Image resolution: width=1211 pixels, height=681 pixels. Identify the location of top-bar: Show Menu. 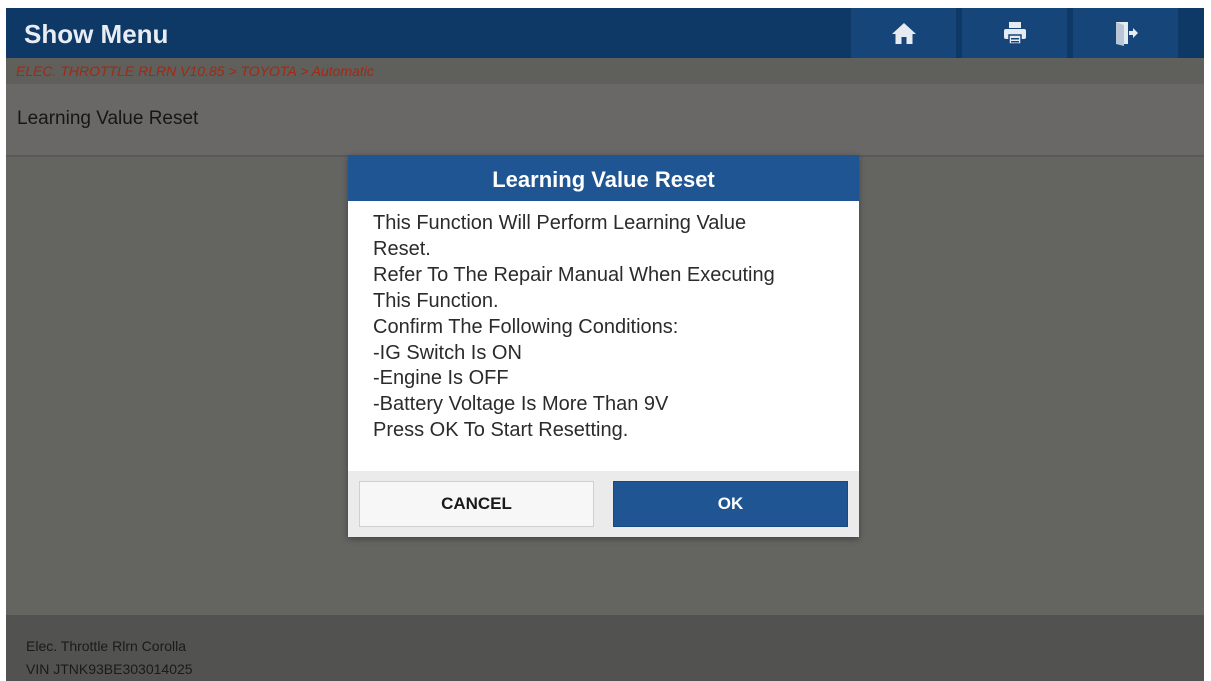
(605, 33).